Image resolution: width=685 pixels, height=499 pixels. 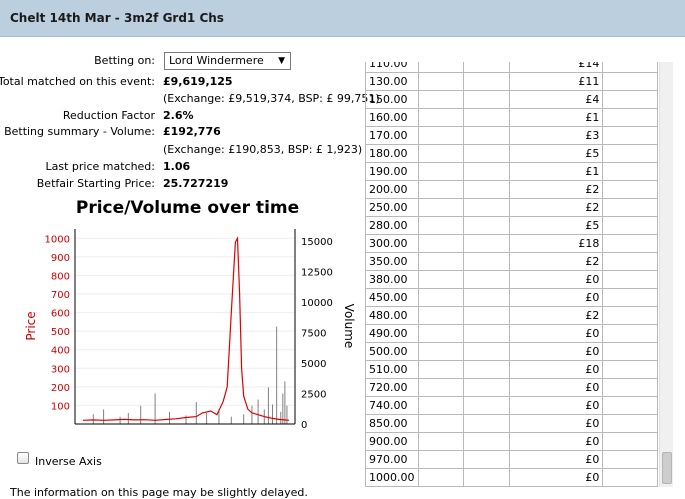 I want to click on table-row: 1000.00 £0, so click(x=511, y=477).